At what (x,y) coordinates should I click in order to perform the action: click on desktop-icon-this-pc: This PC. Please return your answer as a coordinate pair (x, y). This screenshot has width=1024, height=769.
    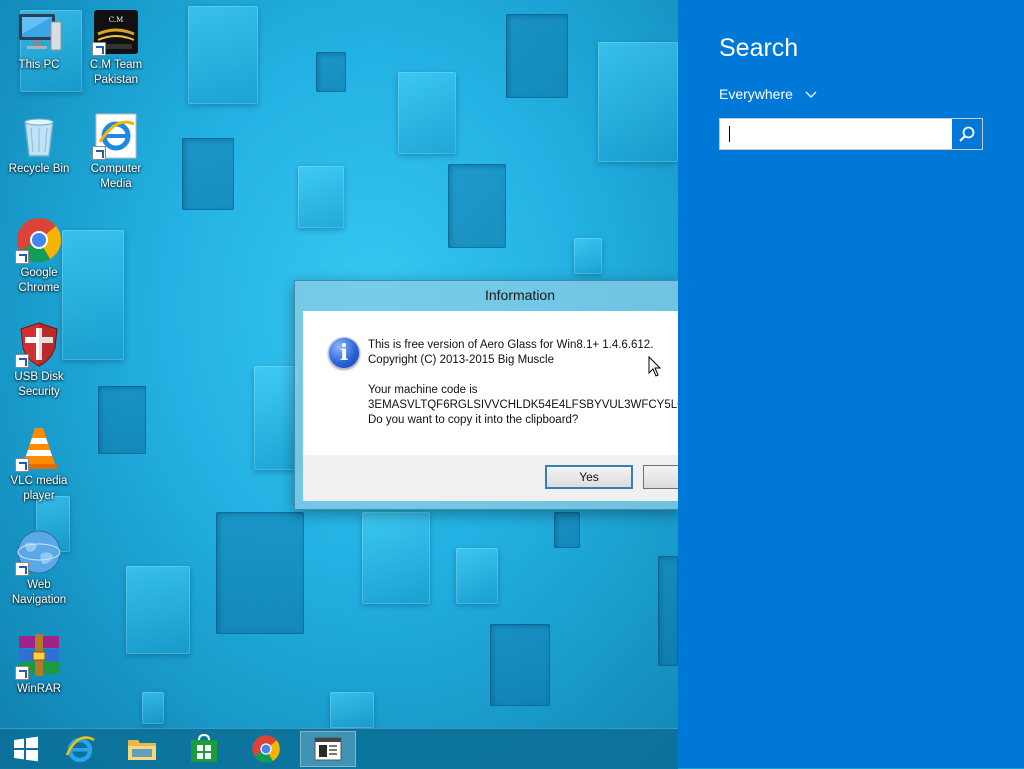
    Looking at the image, I should click on (39, 40).